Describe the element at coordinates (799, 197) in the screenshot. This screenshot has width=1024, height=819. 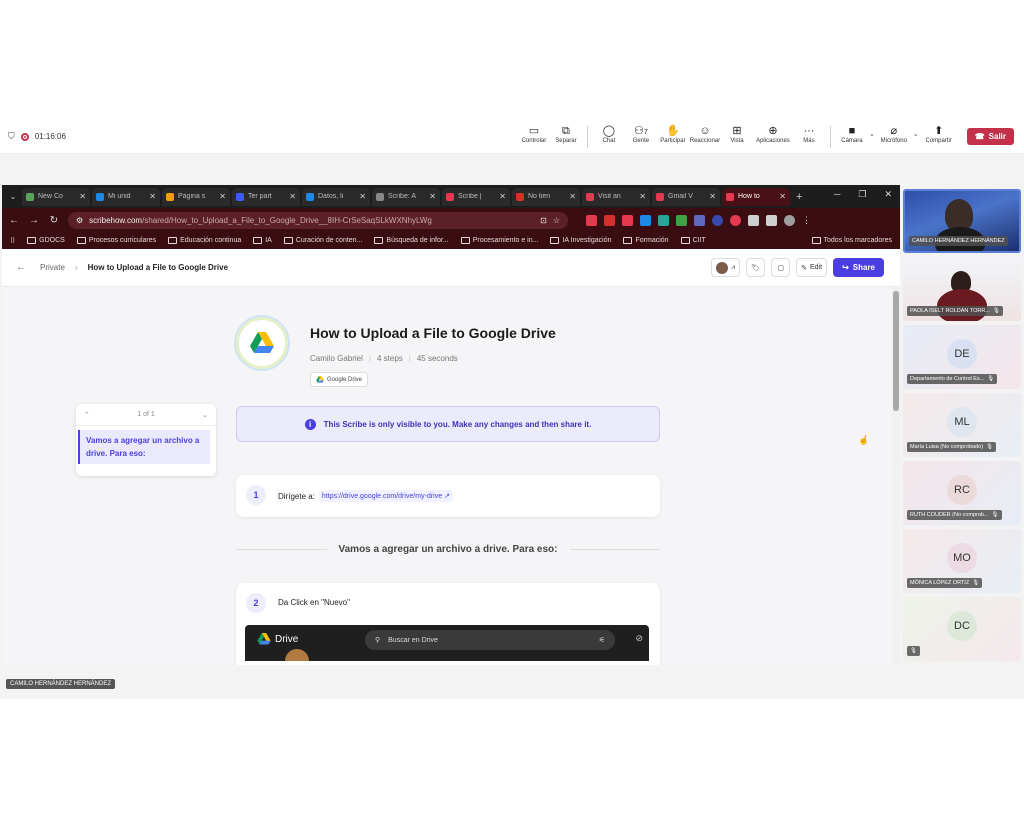
I see `new-tab-button: +` at that location.